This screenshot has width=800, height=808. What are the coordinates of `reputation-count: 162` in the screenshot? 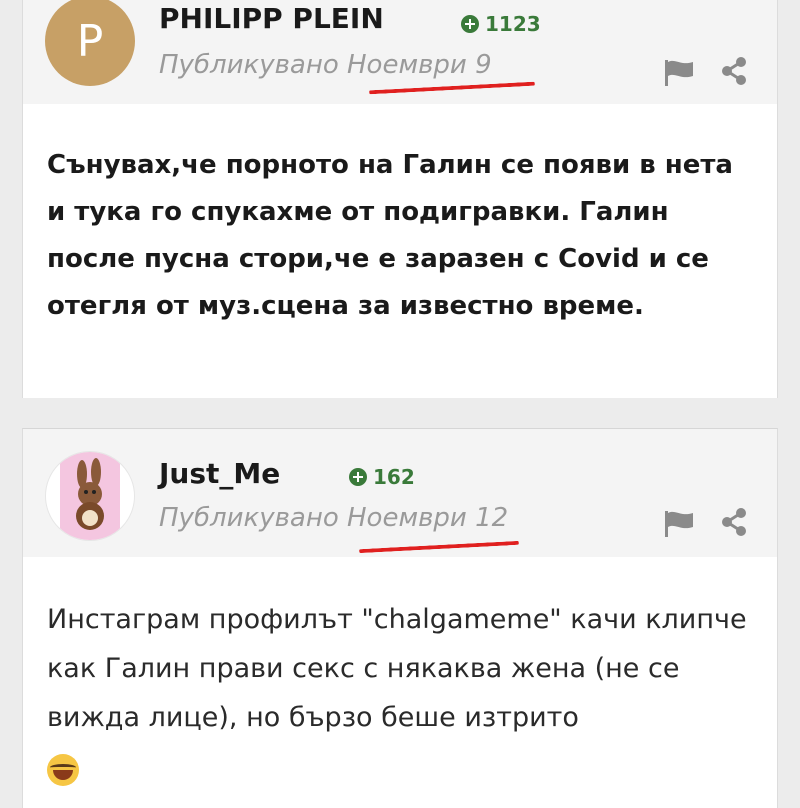 It's located at (394, 477).